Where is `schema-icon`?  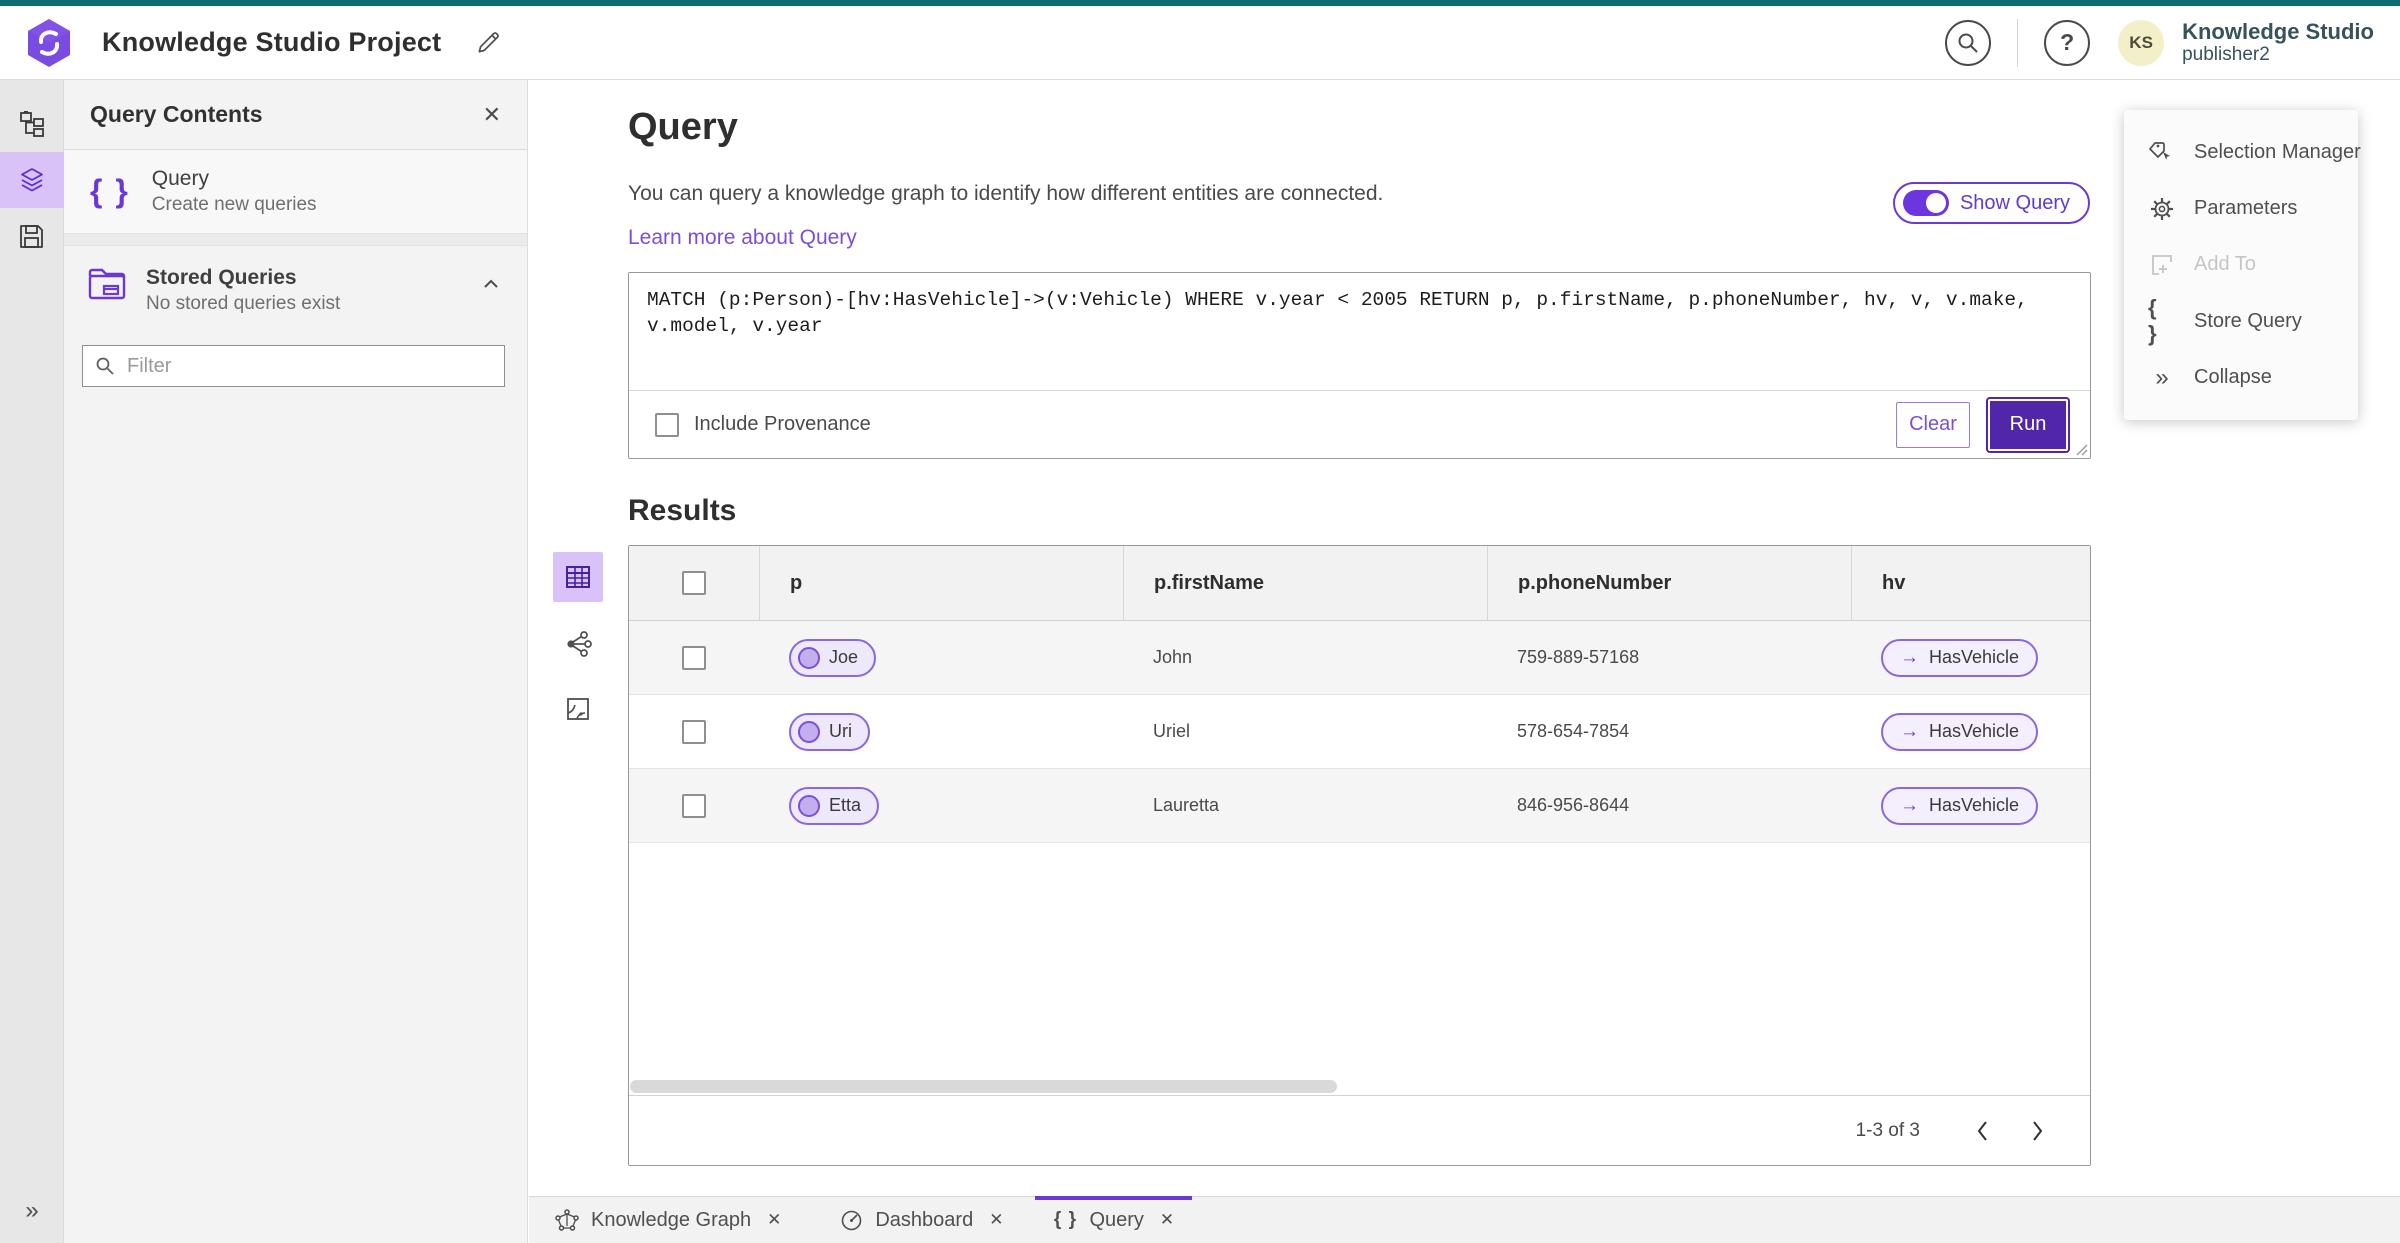
schema-icon is located at coordinates (31, 124).